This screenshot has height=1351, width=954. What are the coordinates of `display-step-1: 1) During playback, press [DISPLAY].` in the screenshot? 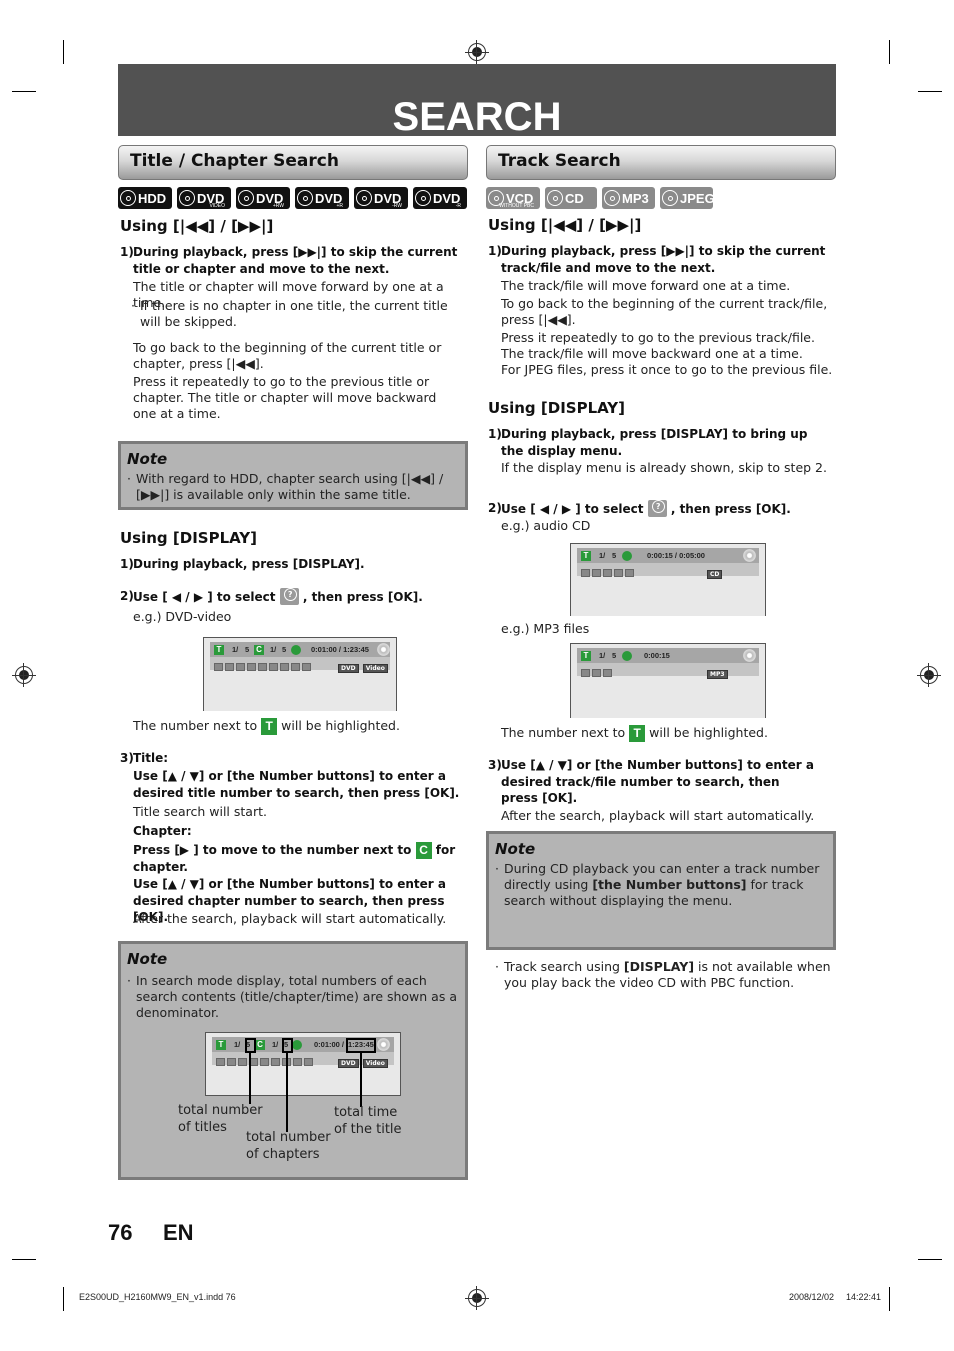 It's located at (242, 564).